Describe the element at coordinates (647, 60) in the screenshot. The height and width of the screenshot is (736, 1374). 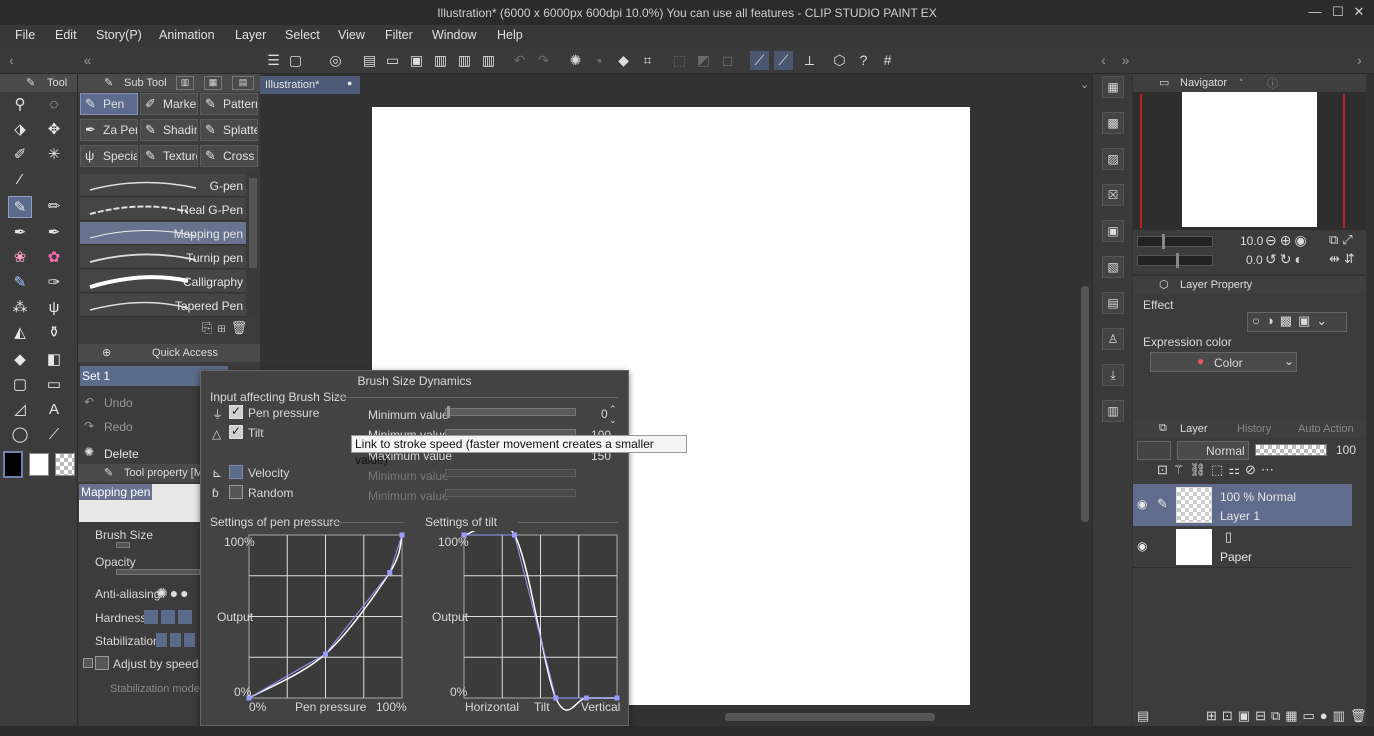
I see `transform-icon: ⌗` at that location.